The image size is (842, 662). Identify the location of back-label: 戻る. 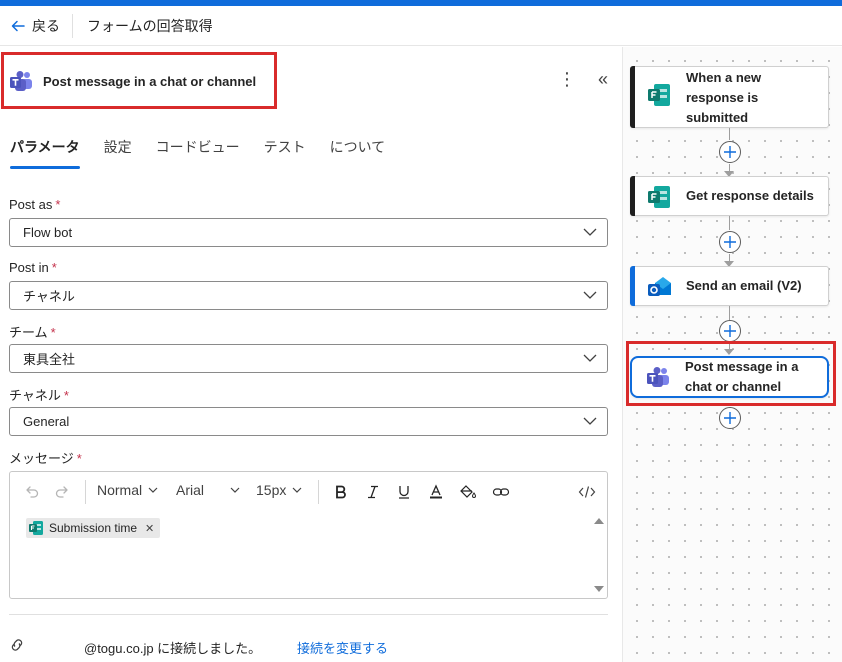
(46, 25).